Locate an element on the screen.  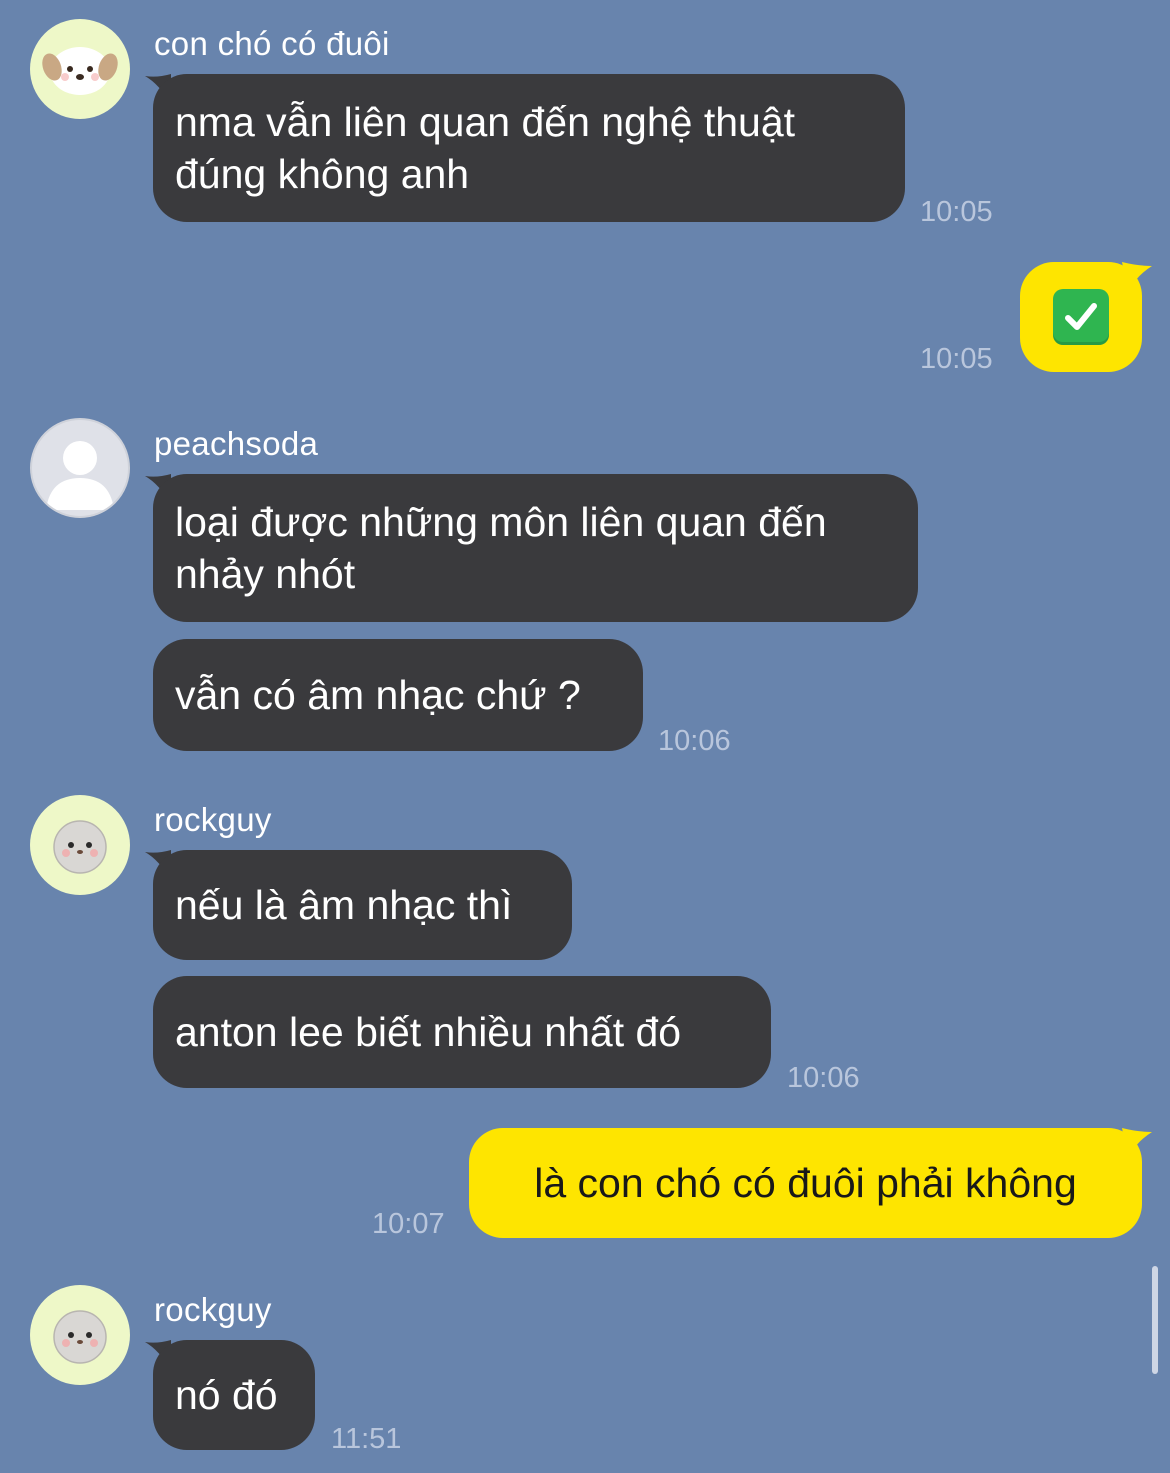
message-timestamp: 10:07 is located at coordinates (408, 1224).